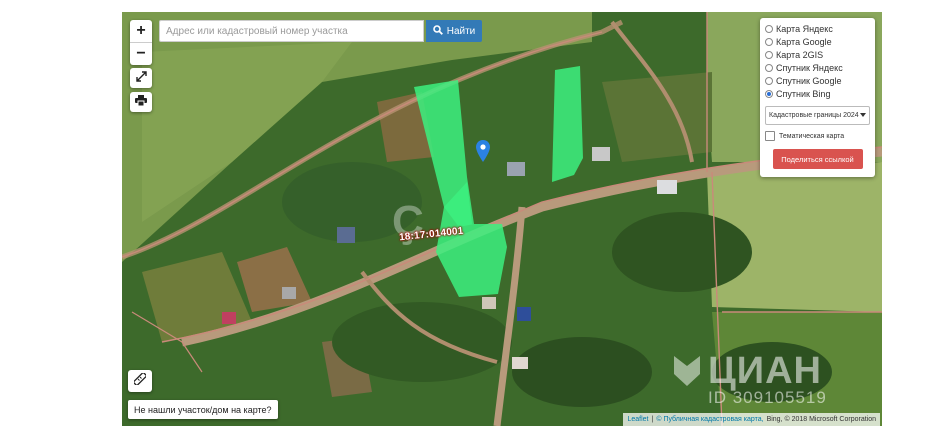 The width and height of the screenshot is (947, 437). I want to click on map-pin-icon, so click(483, 153).